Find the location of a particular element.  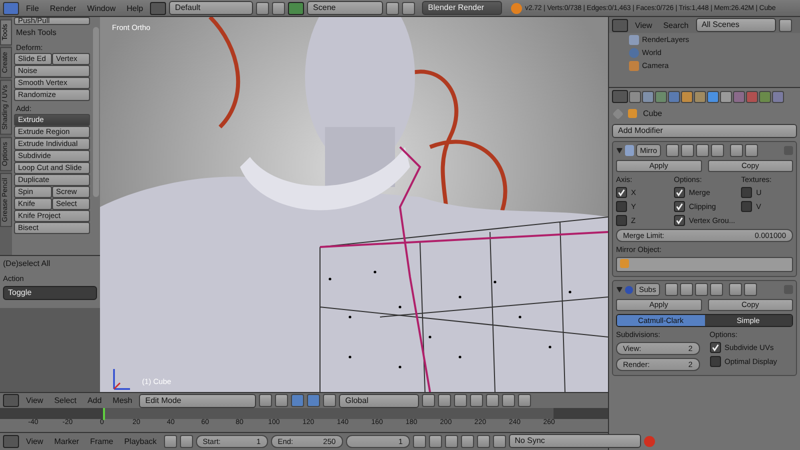

menu-item: Frame is located at coordinates (102, 441).